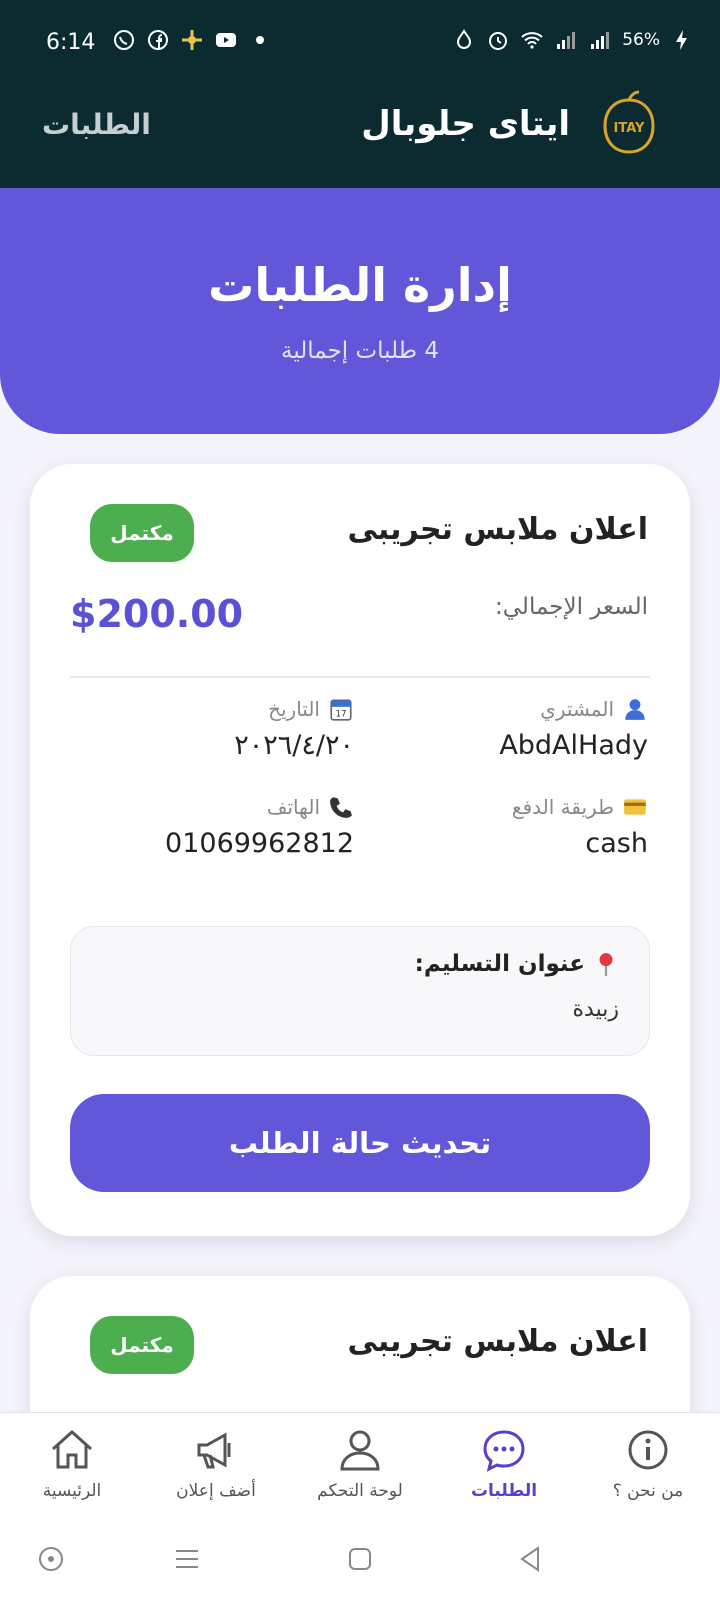  I want to click on payment-value: cash, so click(616, 843).